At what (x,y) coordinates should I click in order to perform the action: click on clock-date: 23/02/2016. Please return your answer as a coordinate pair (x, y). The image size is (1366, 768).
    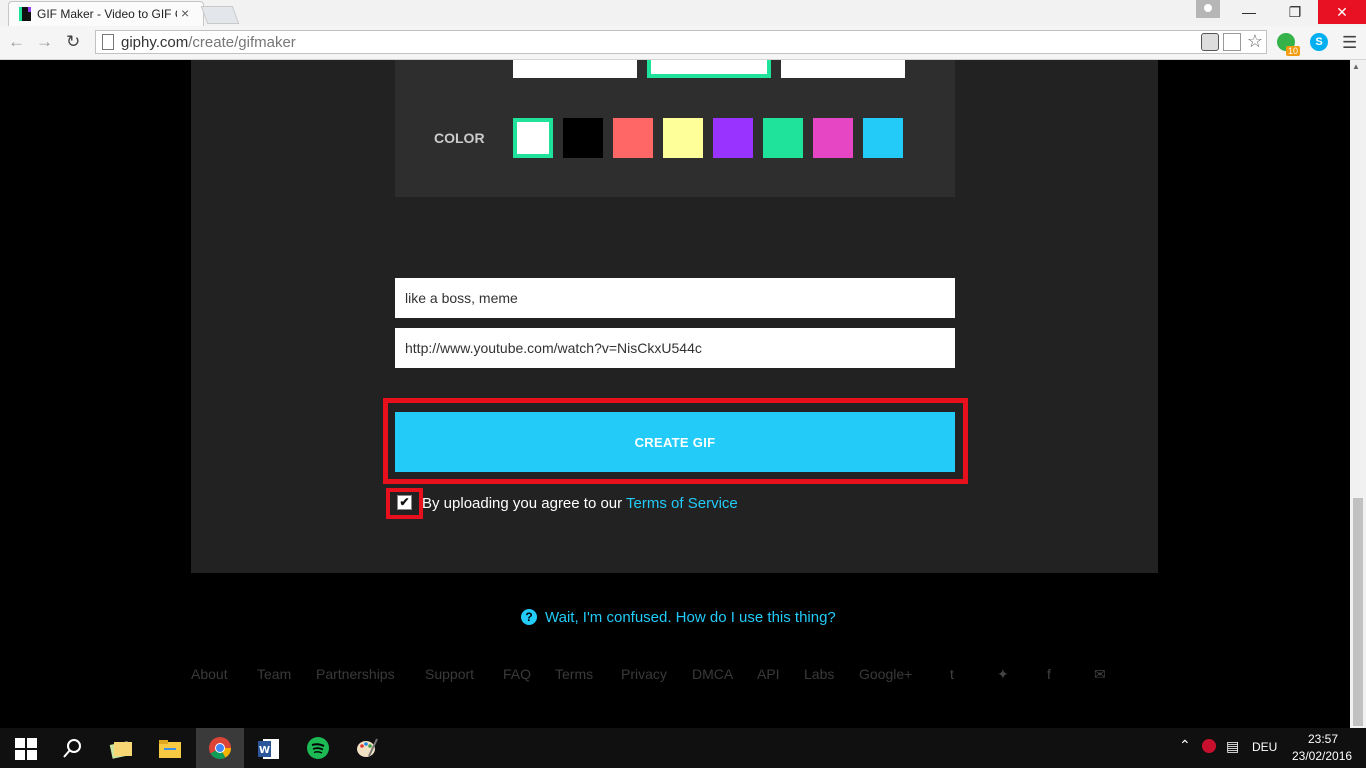
    Looking at the image, I should click on (1322, 756).